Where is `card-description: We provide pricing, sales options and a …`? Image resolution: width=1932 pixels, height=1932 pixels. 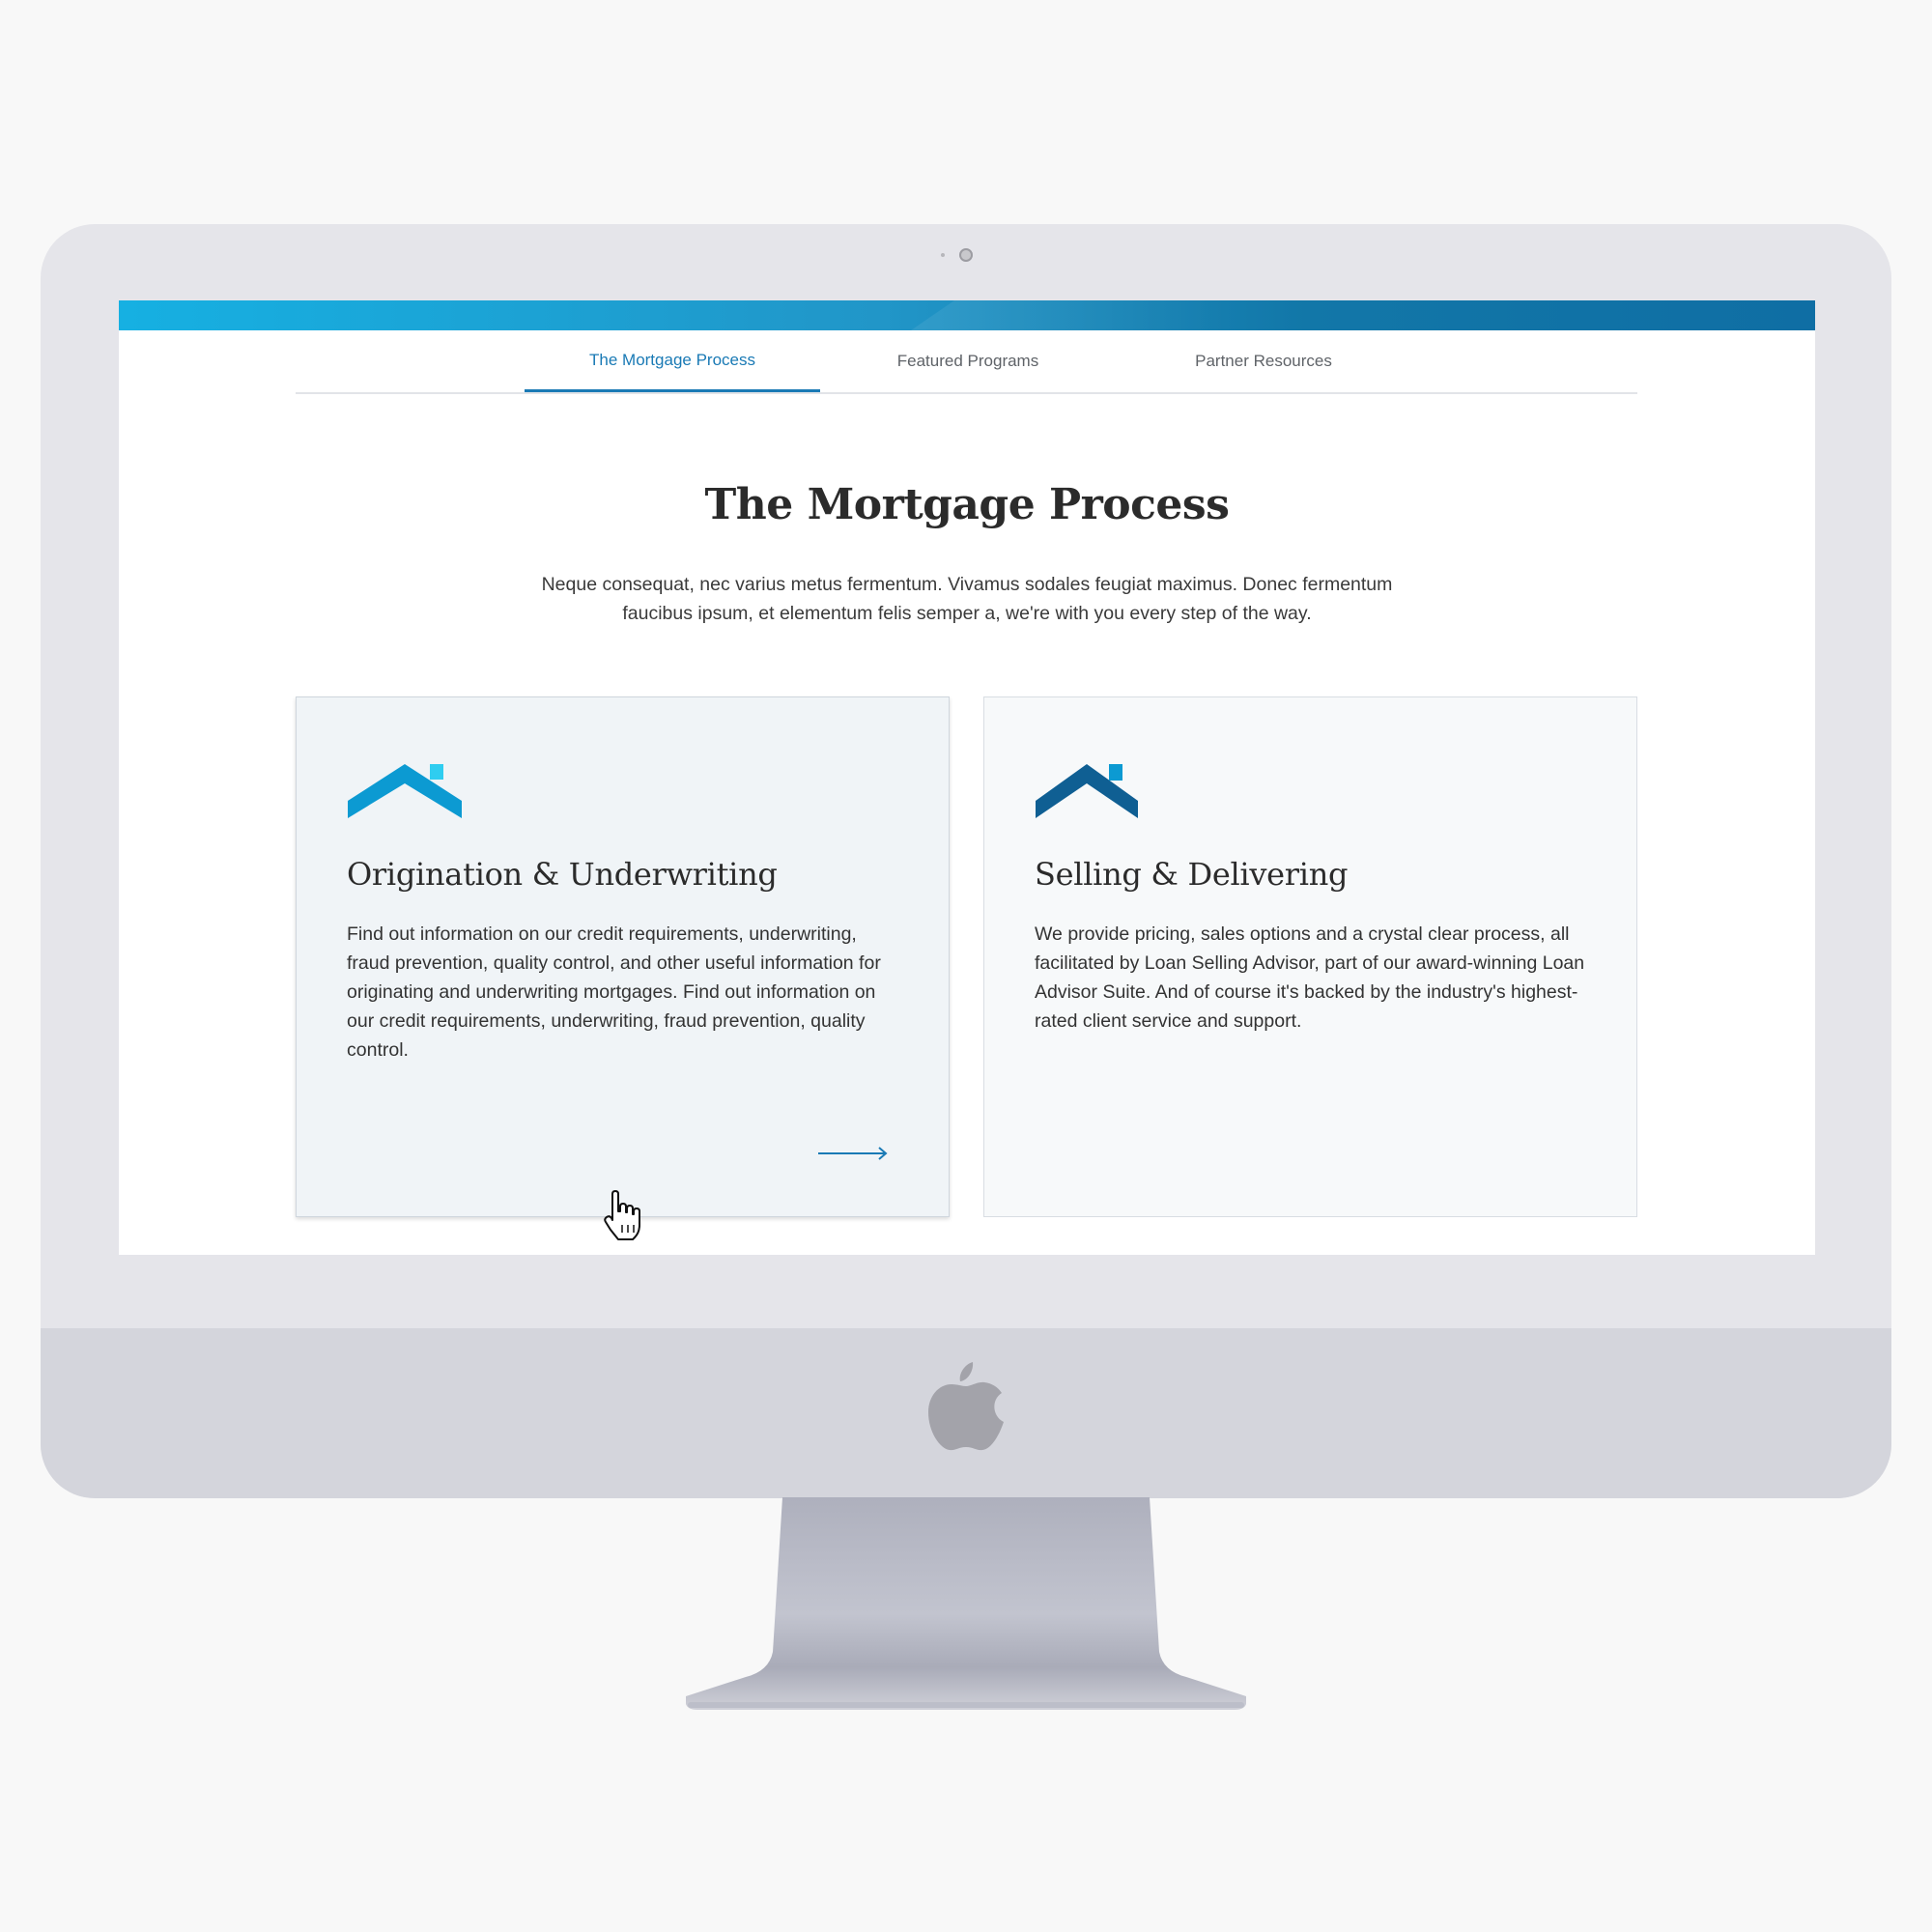
card-description: We provide pricing, sales options and a … is located at coordinates (1310, 977).